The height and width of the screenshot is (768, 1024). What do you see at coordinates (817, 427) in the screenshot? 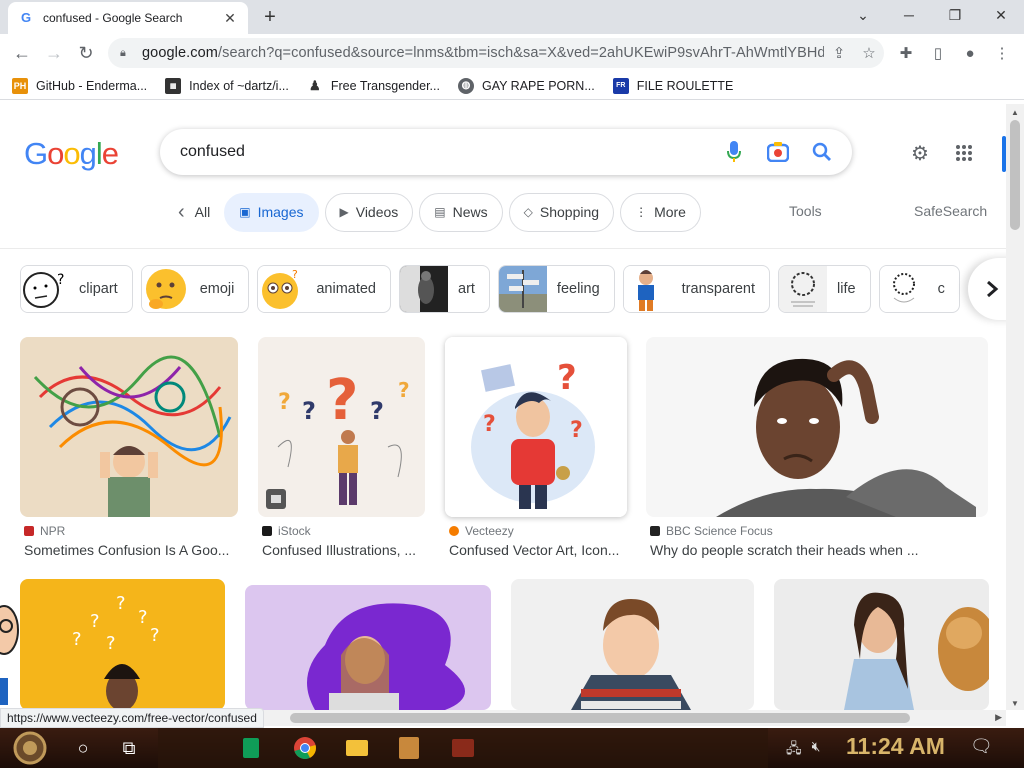
I see `result-image-bbc` at bounding box center [817, 427].